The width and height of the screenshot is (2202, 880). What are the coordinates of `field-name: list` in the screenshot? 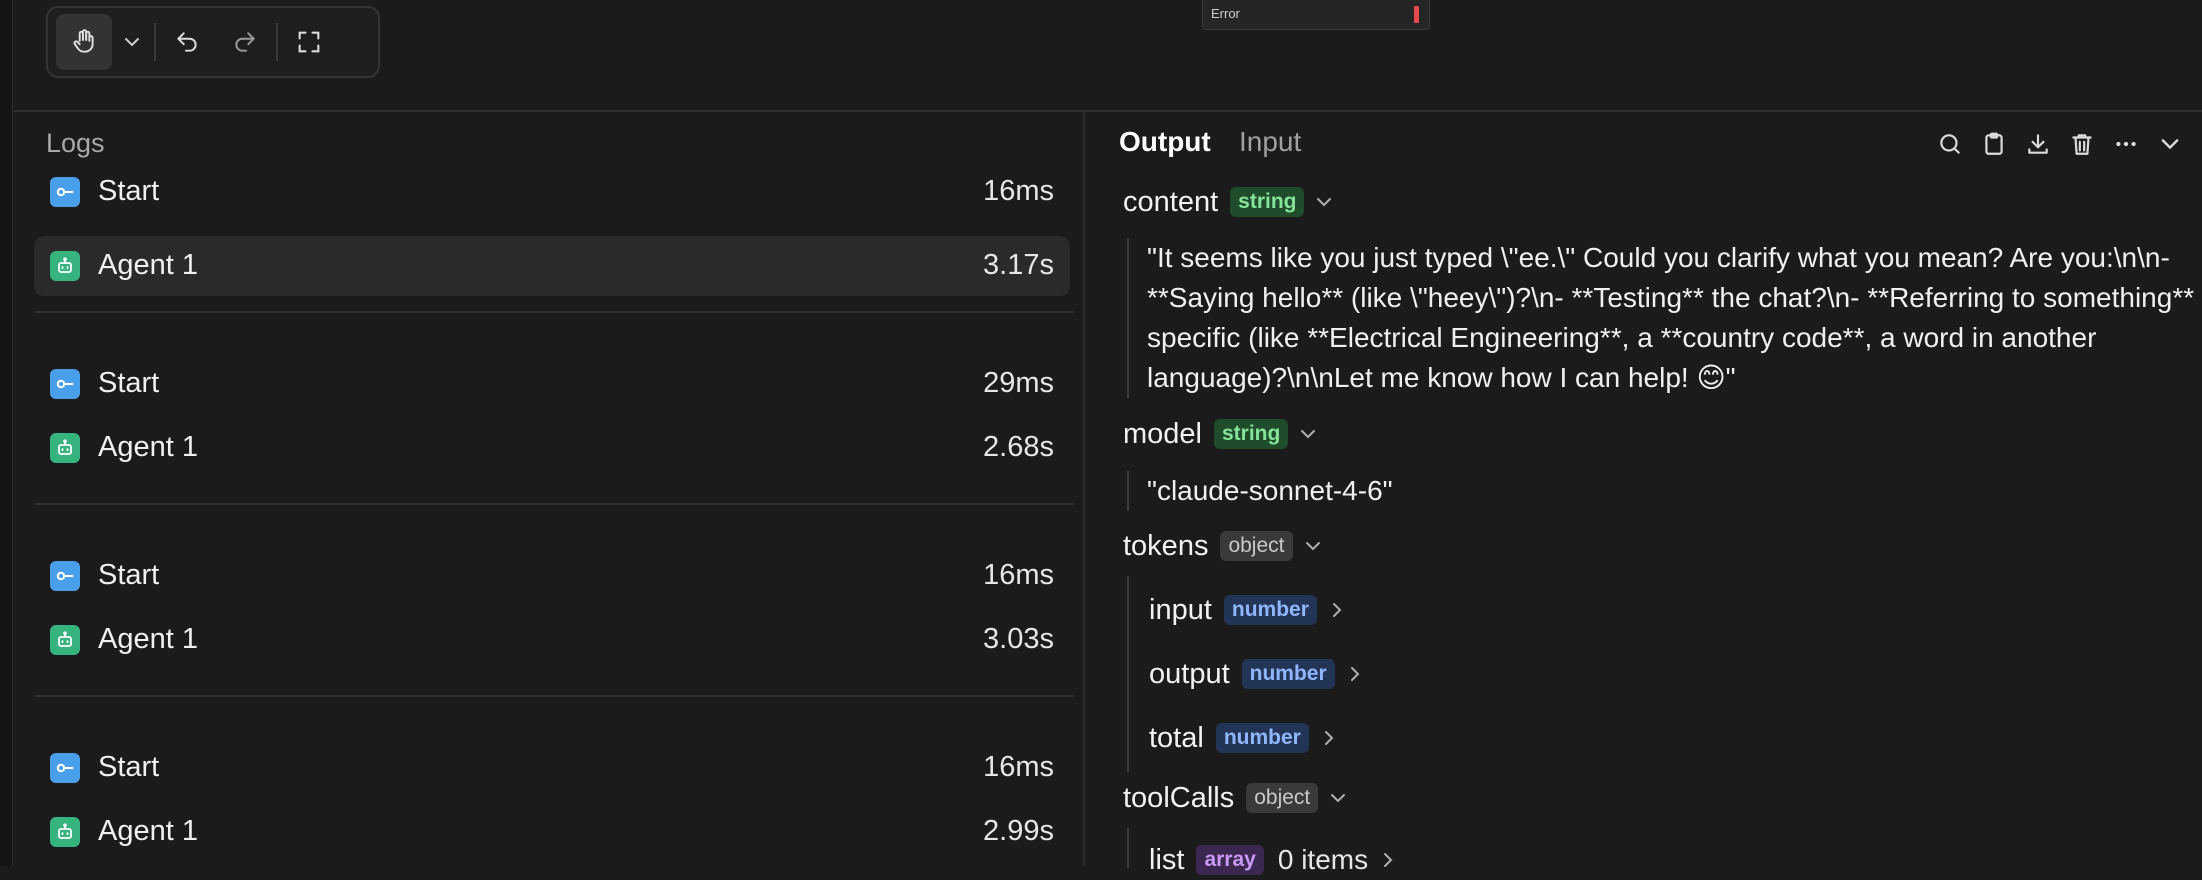 It's located at (1167, 859).